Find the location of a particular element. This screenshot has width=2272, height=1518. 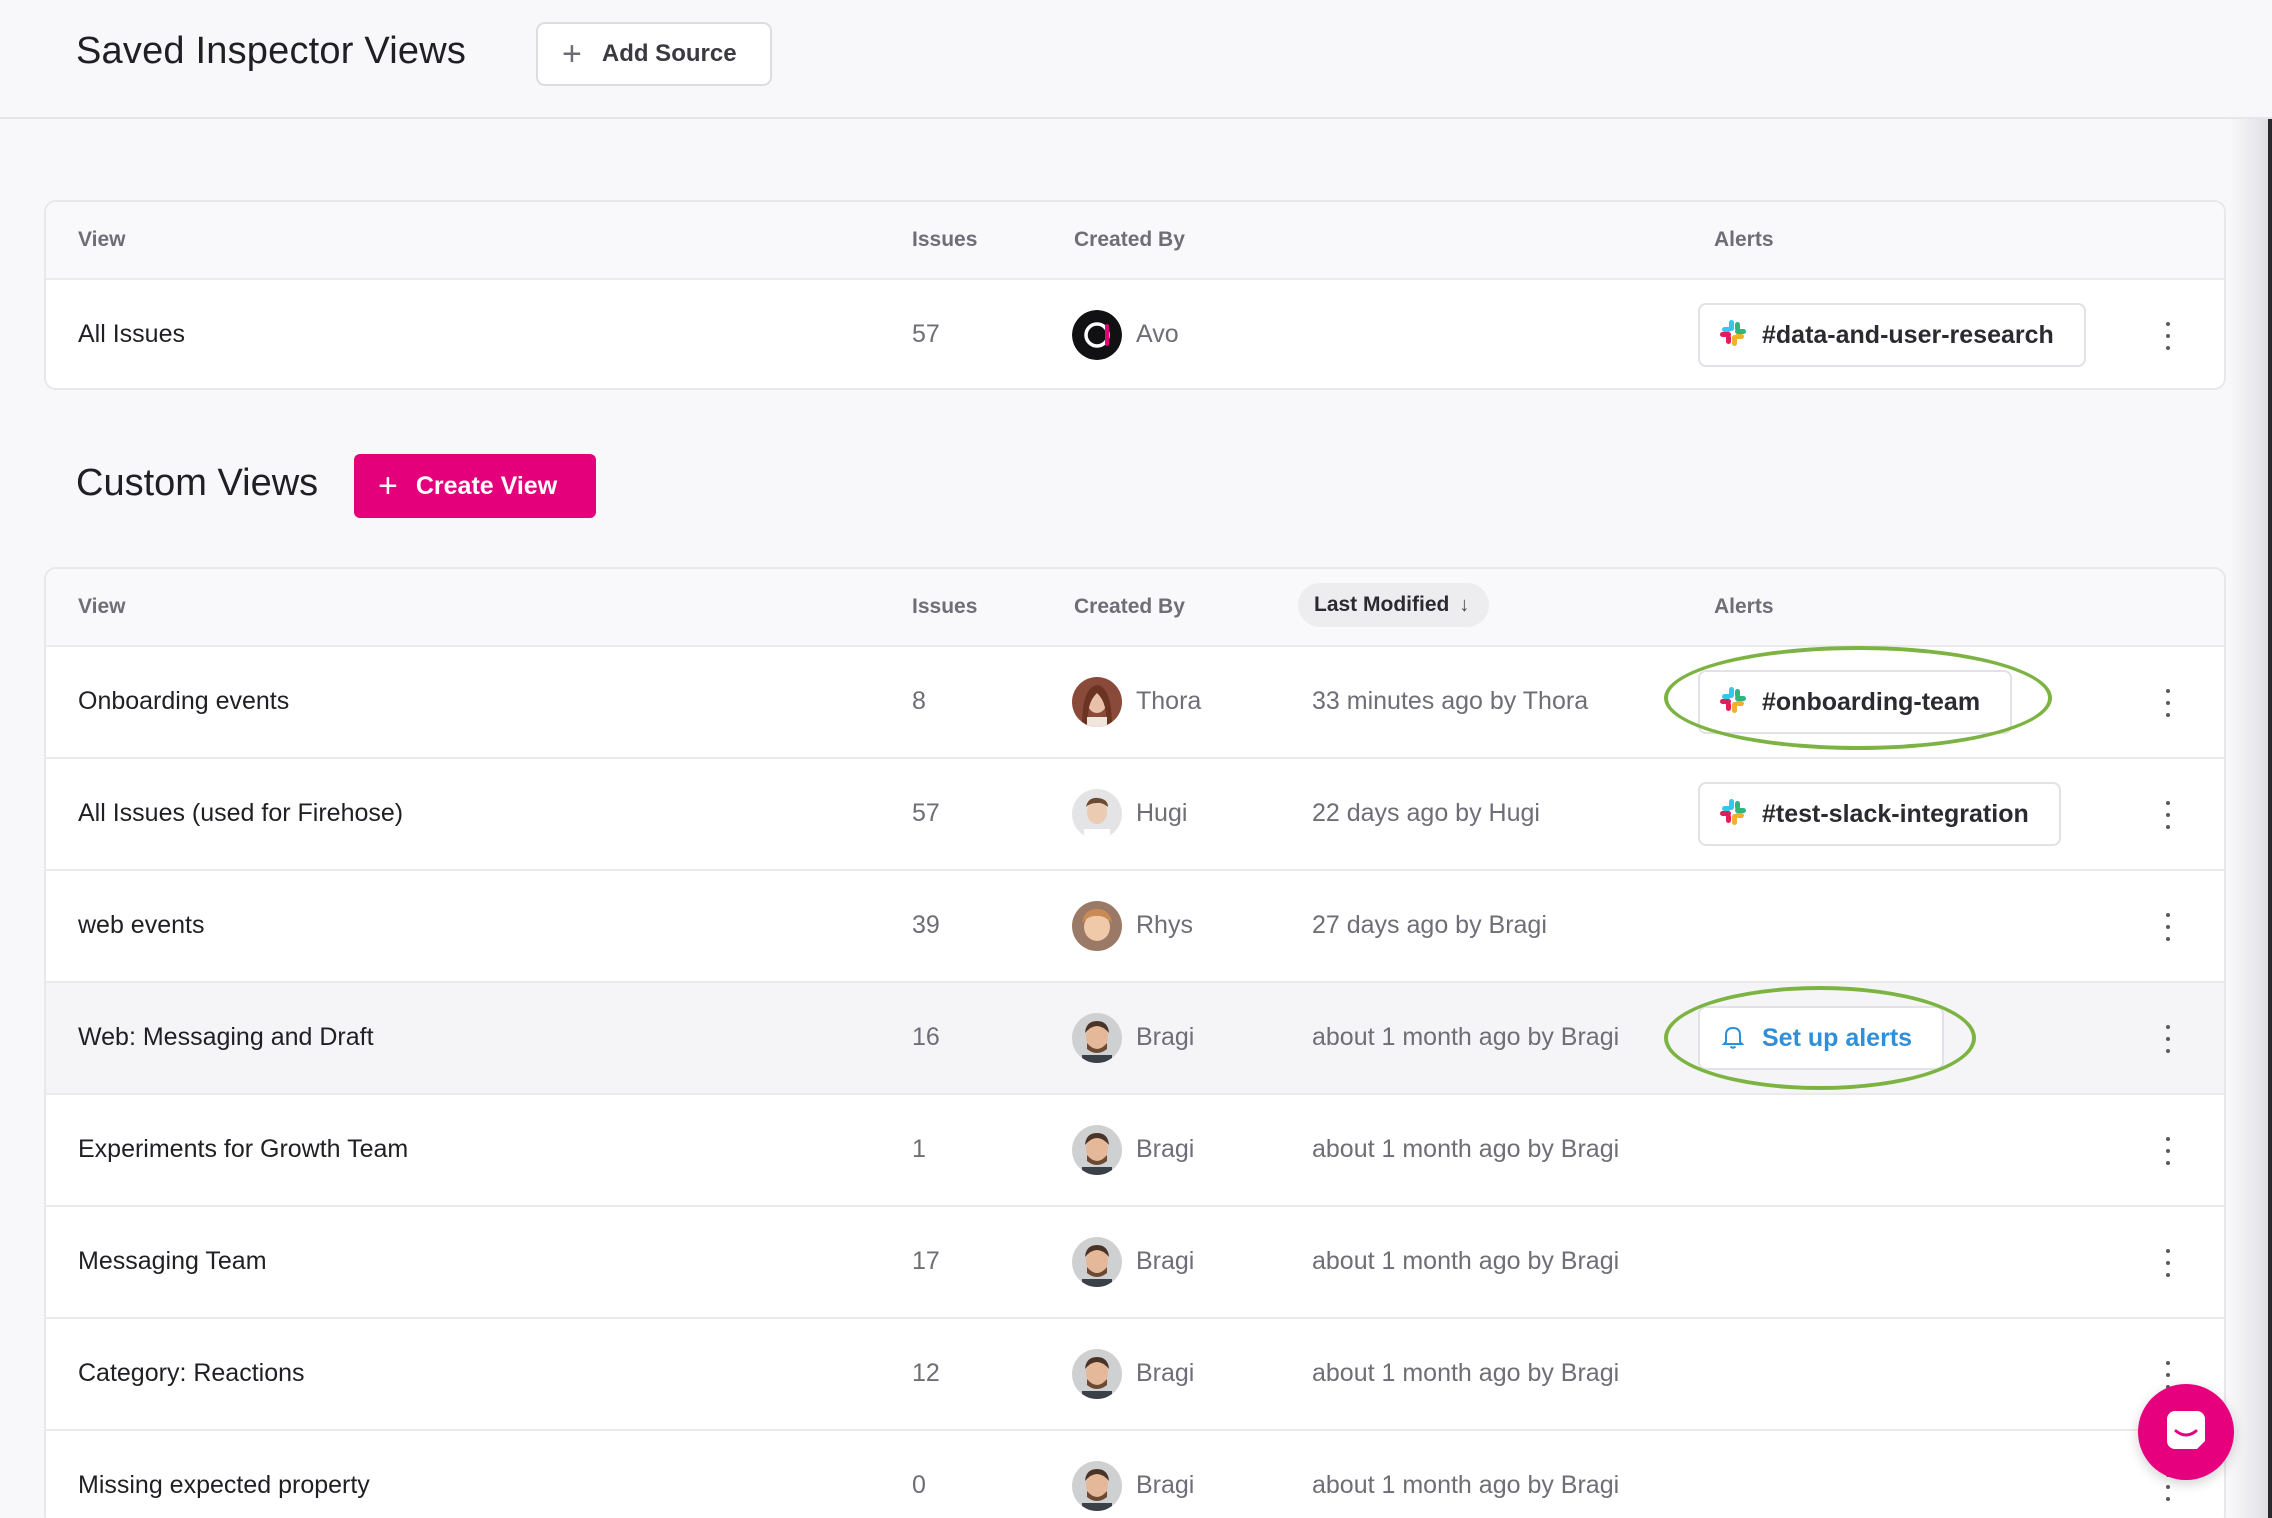

alert-channel-label: #data-and-user-research is located at coordinates (1908, 334).